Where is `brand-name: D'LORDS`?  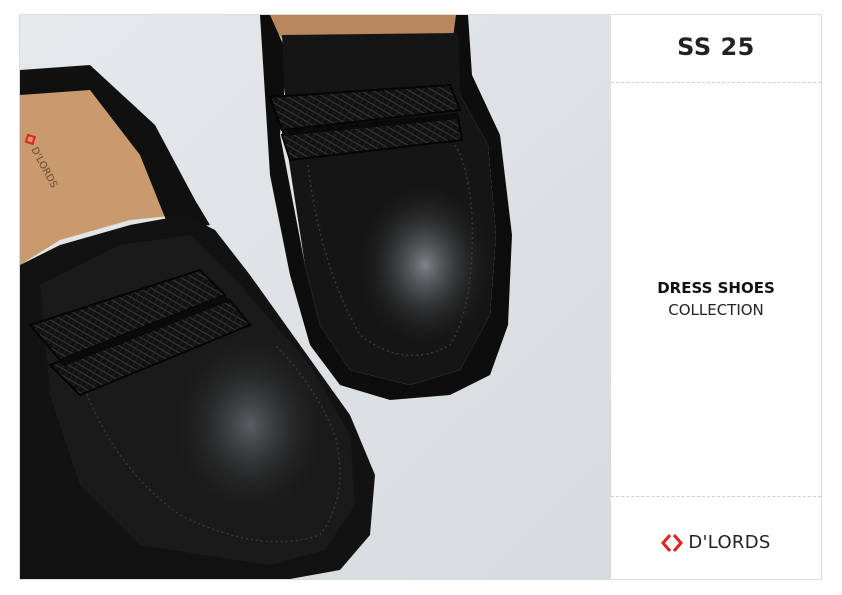
brand-name: D'LORDS is located at coordinates (729, 542).